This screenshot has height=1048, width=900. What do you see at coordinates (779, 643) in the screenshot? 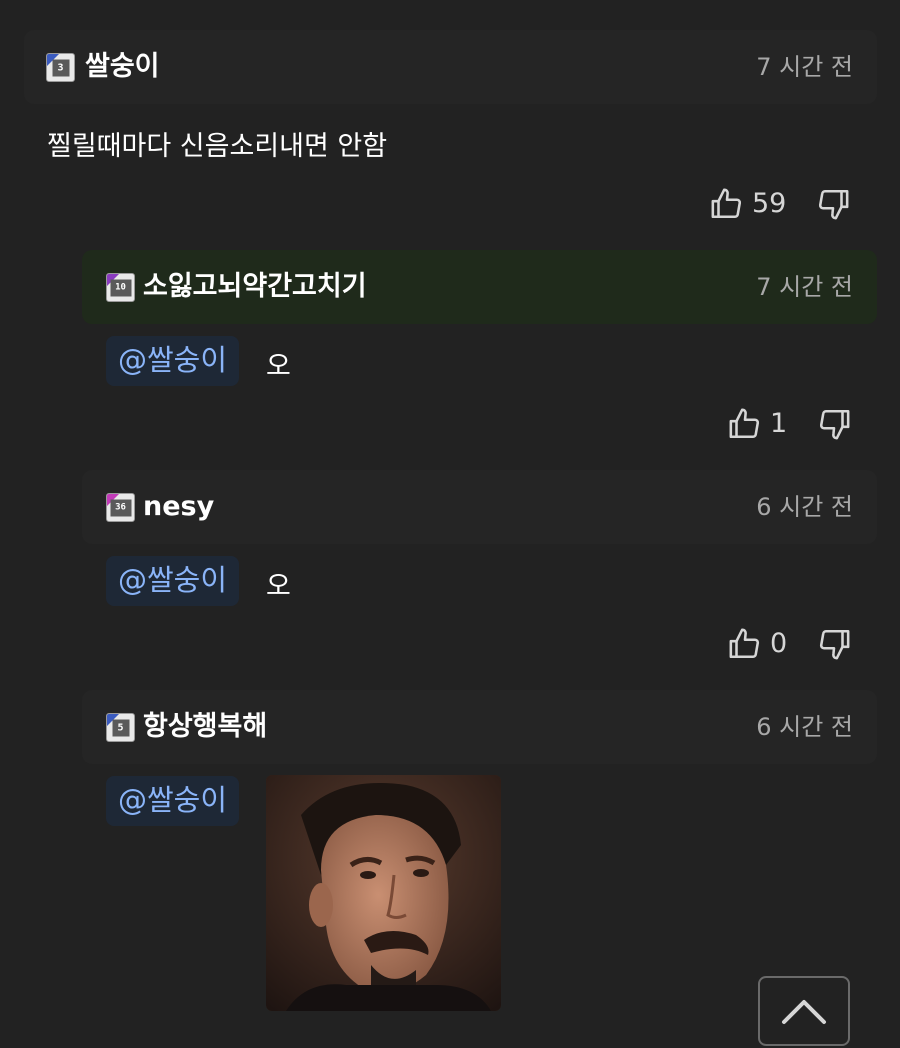
I see `like-count: 0` at bounding box center [779, 643].